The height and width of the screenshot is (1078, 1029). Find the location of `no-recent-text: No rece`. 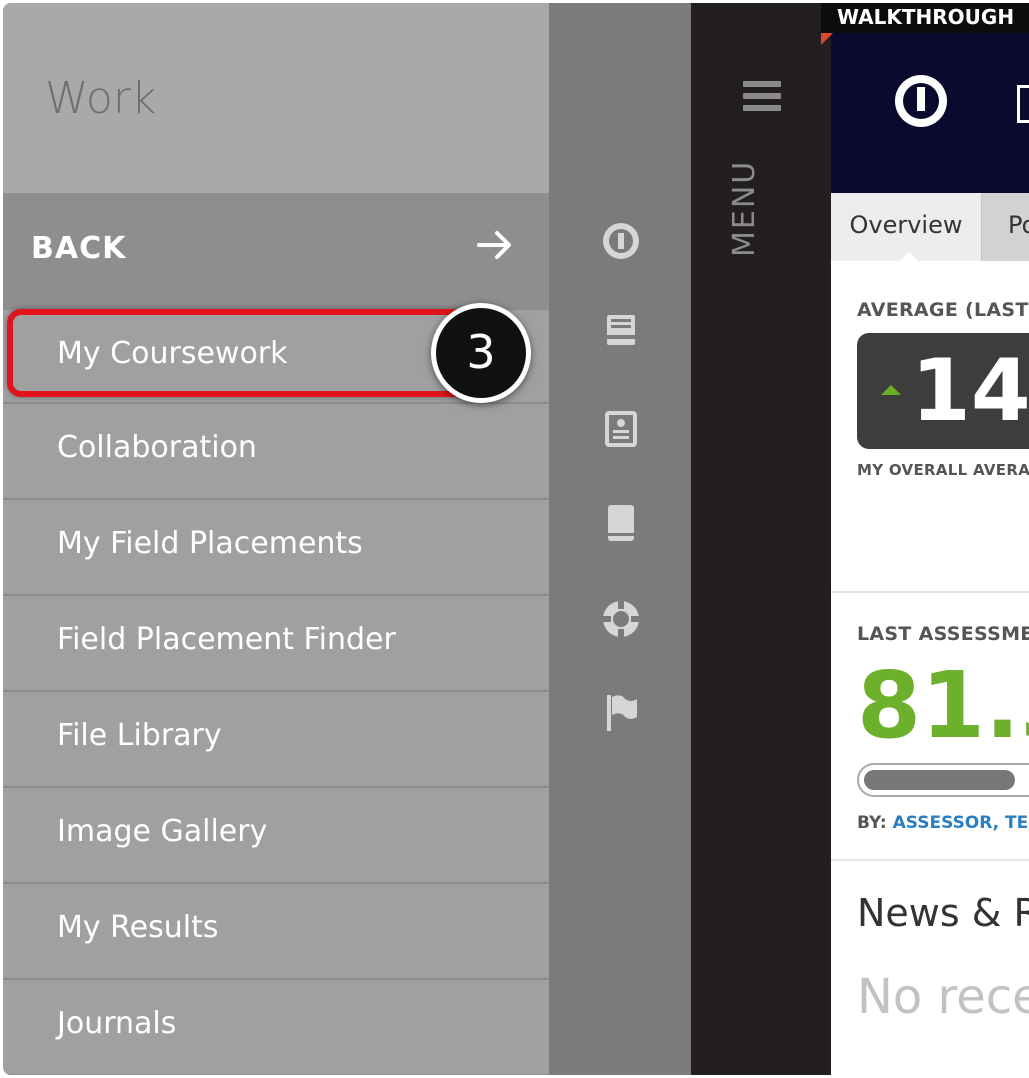

no-recent-text: No rece is located at coordinates (943, 997).